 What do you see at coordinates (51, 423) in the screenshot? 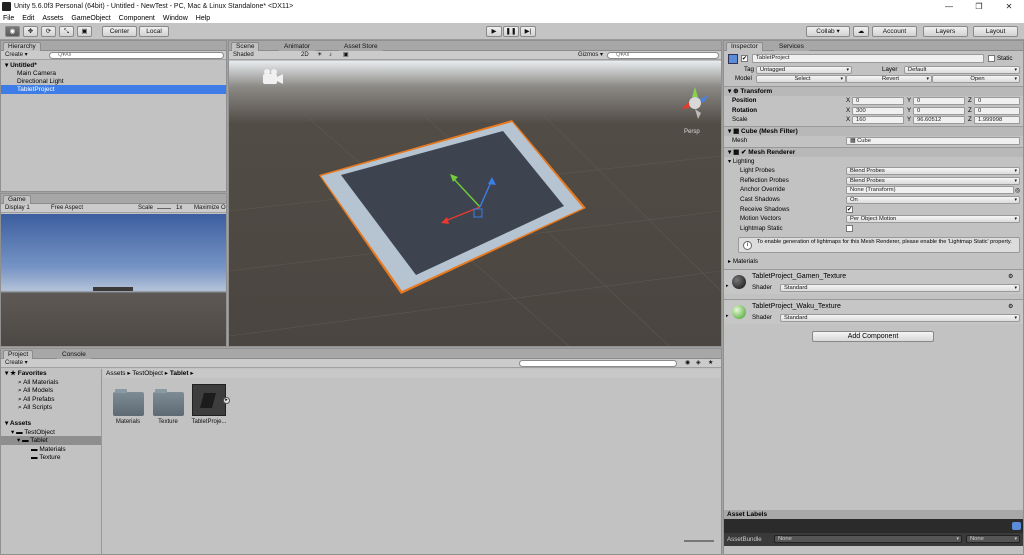
I see `assets-header: ▾ Assets` at bounding box center [51, 423].